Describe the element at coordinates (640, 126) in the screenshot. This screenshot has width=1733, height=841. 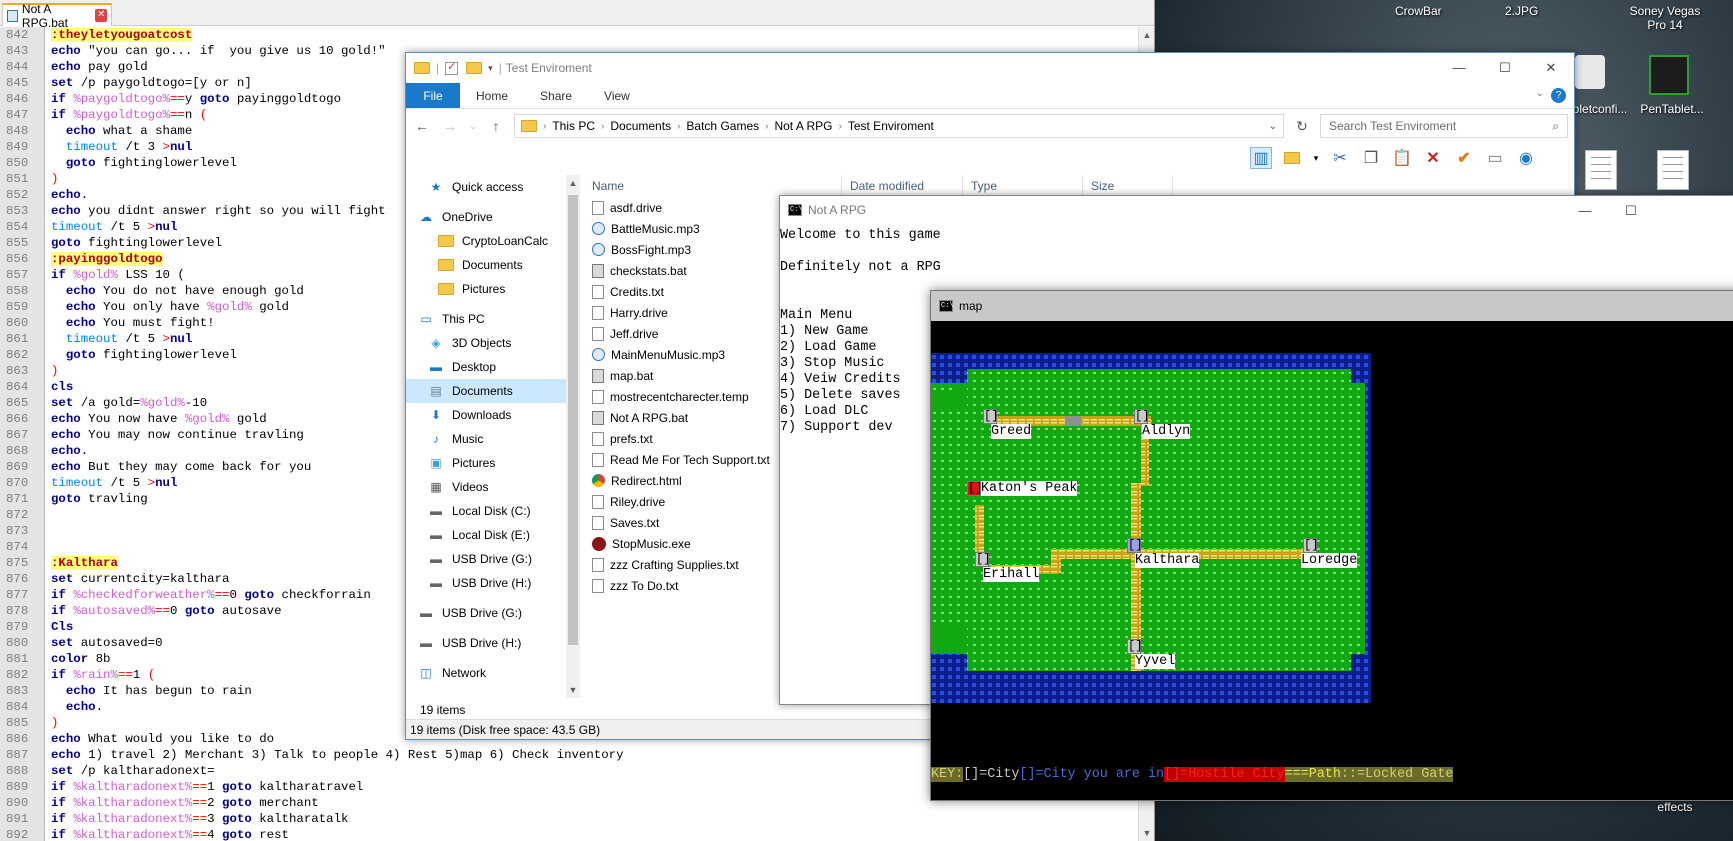
I see `breadcrumb-item: Documents` at that location.